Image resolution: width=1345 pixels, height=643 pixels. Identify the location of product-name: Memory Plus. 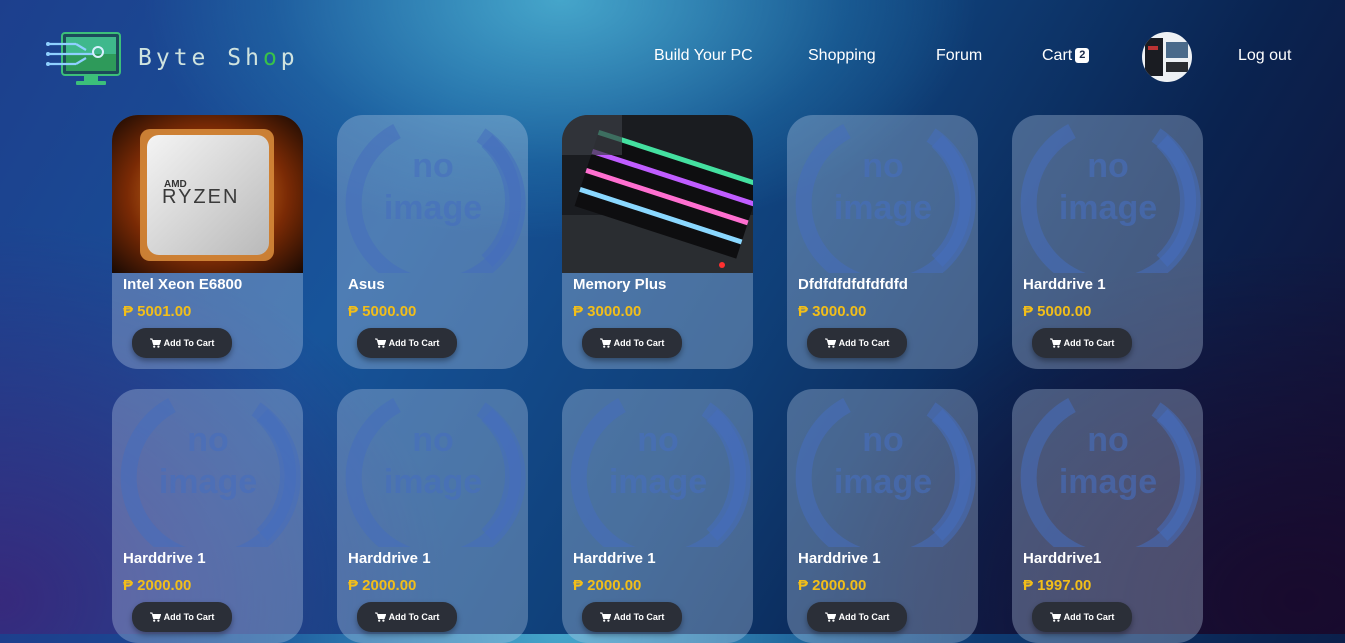
(619, 284).